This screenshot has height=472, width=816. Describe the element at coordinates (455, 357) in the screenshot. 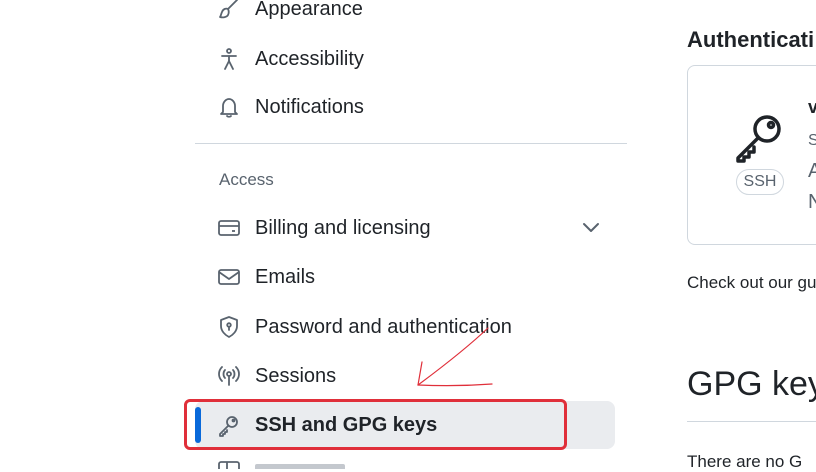

I see `annotation-arrow` at that location.